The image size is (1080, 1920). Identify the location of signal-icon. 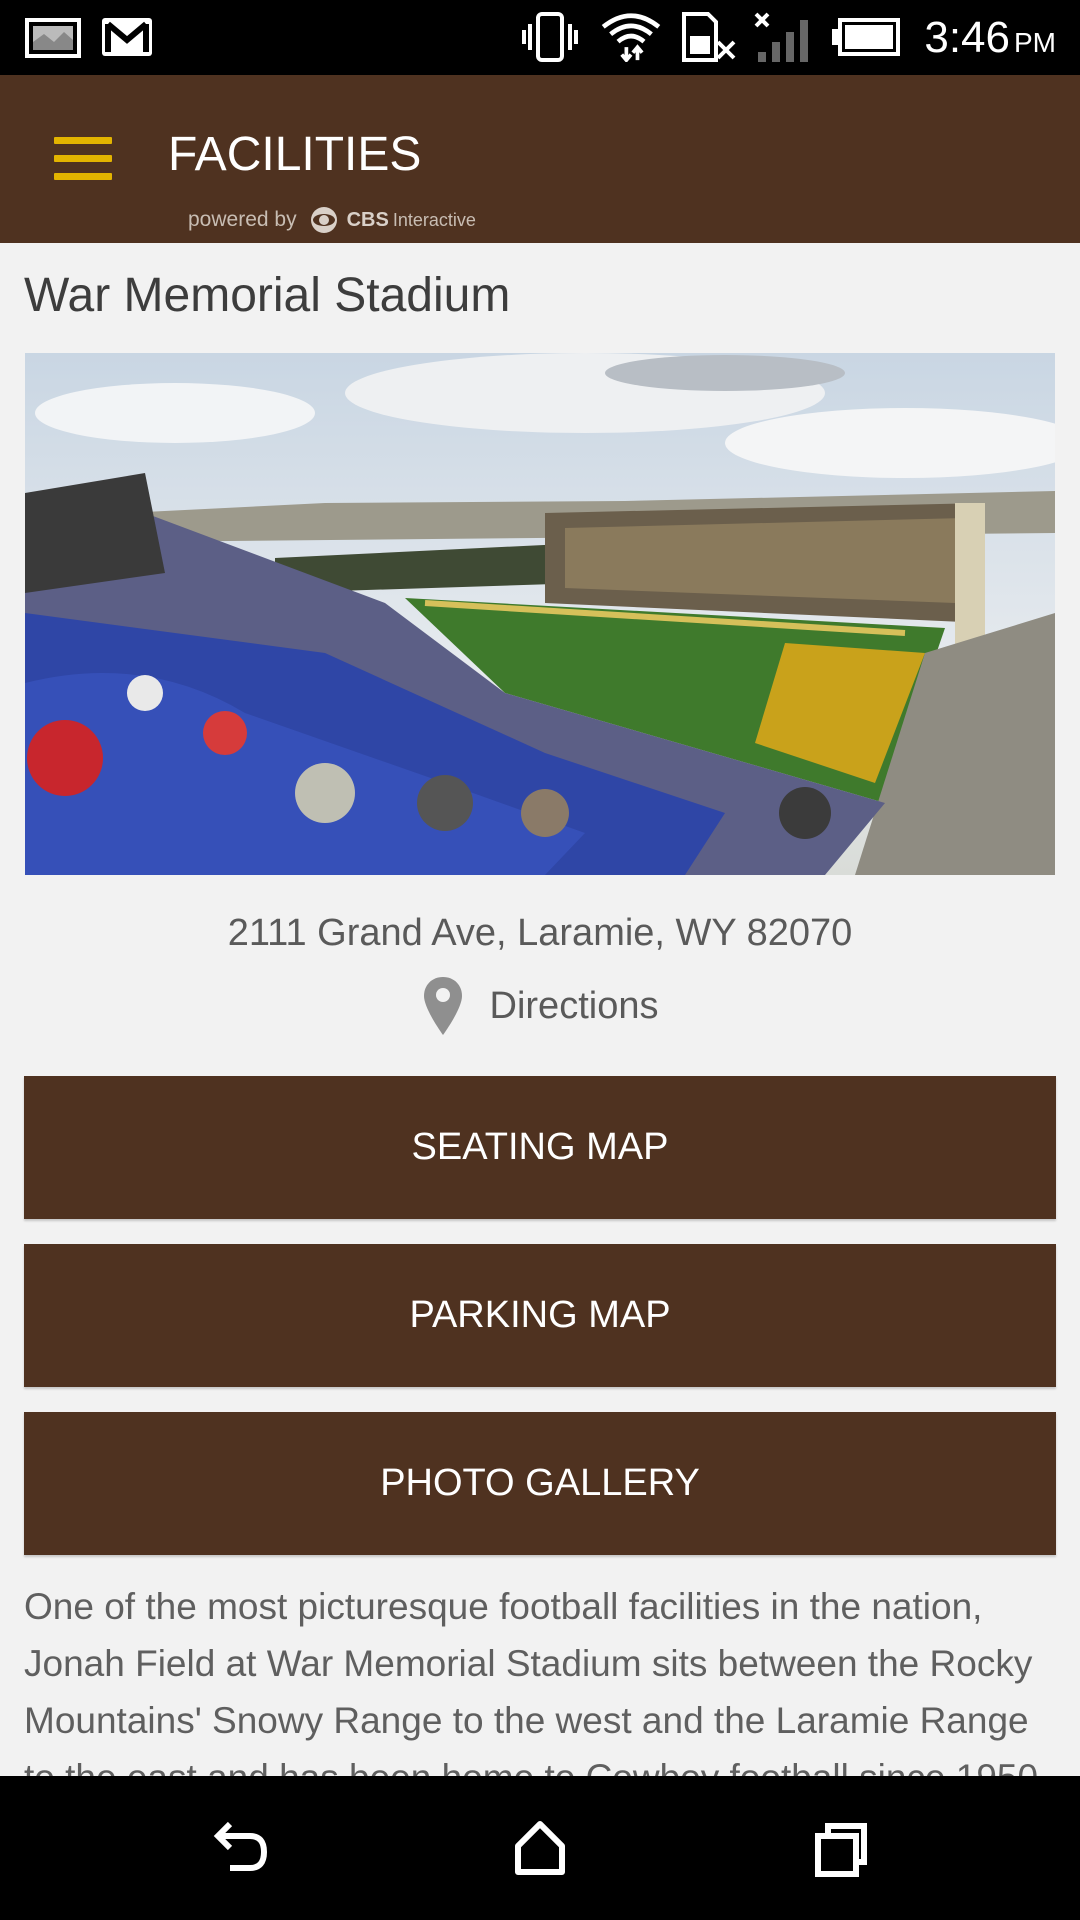
(781, 37).